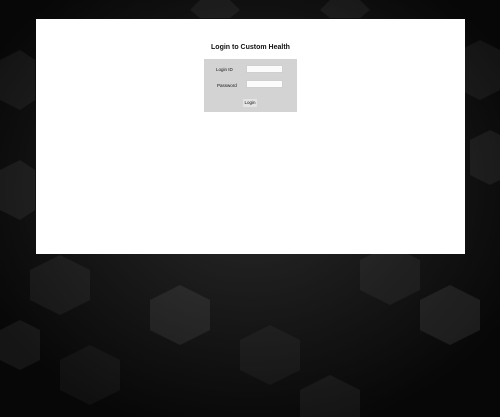  Describe the element at coordinates (264, 69) in the screenshot. I see `login-id-input` at that location.